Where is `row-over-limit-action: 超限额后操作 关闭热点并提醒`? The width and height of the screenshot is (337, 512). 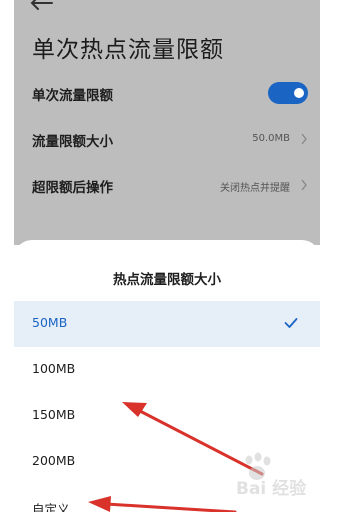 row-over-limit-action: 超限额后操作 关闭热点并提醒 is located at coordinates (170, 186).